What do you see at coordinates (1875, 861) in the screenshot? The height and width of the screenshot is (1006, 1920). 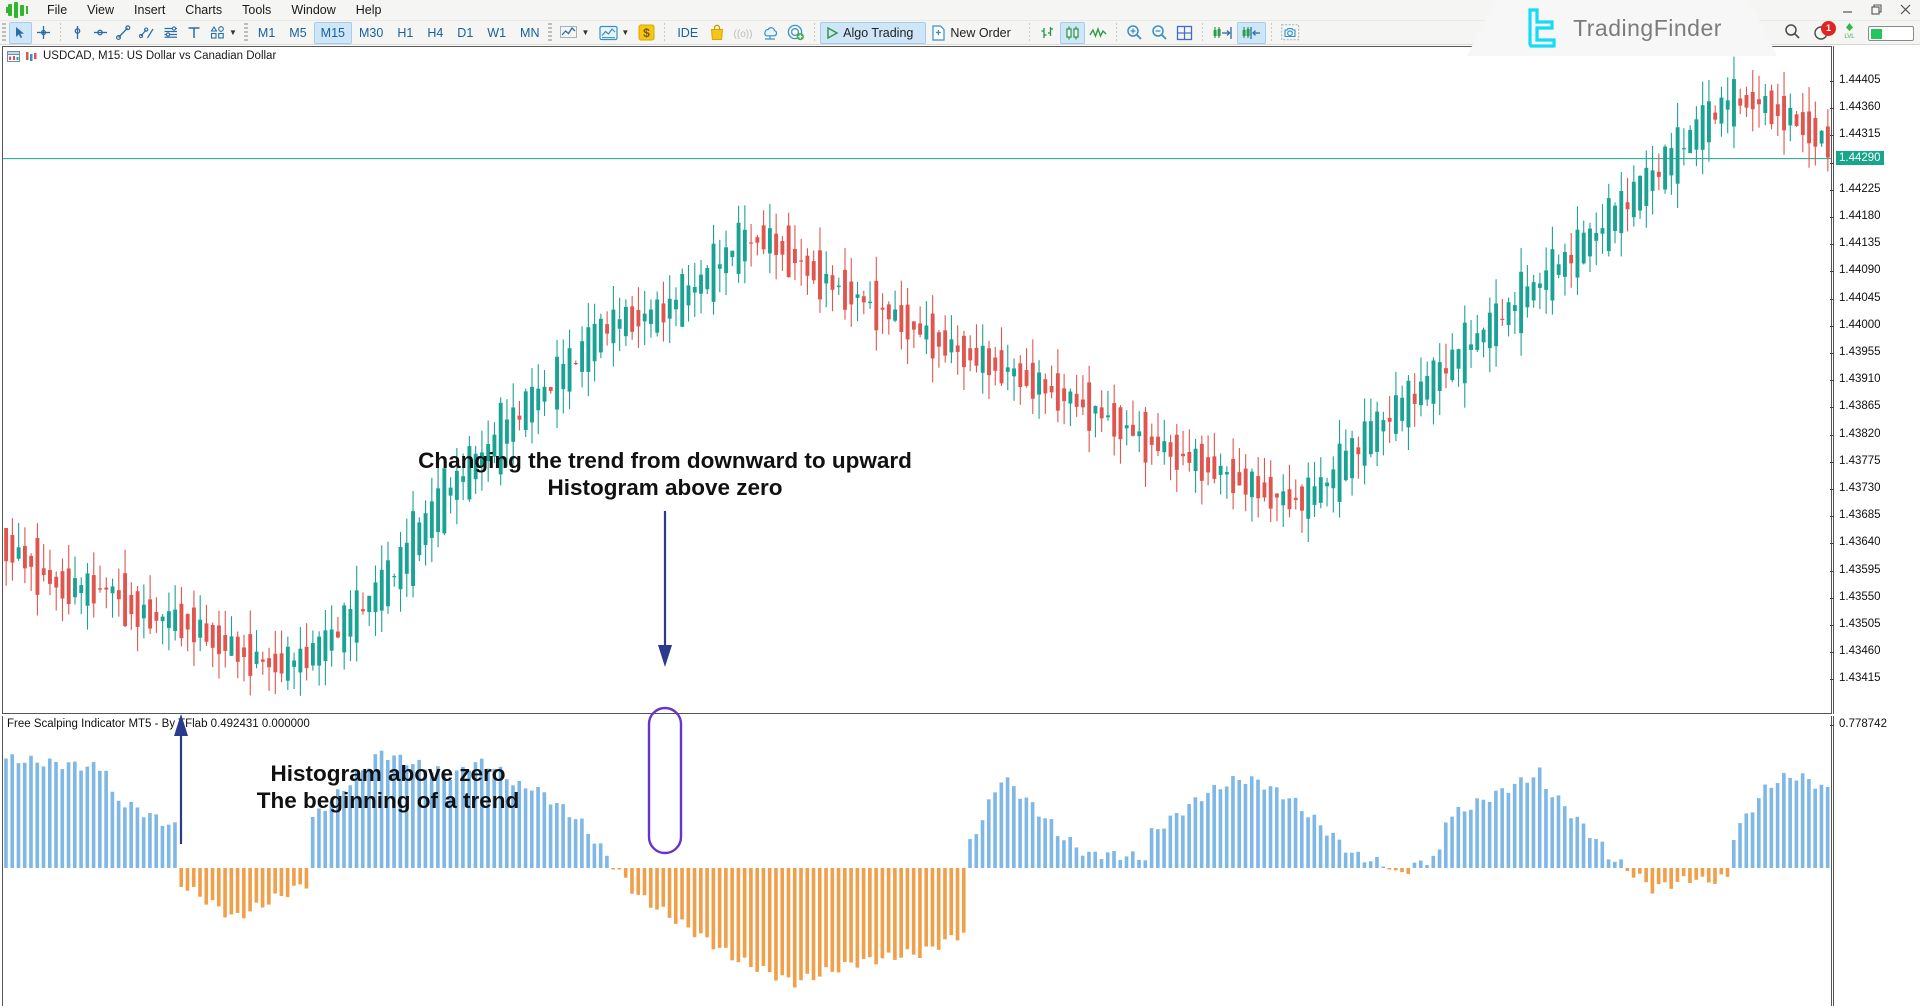 I see `indicator-scale-axis: 0.778742 -0.799803` at bounding box center [1875, 861].